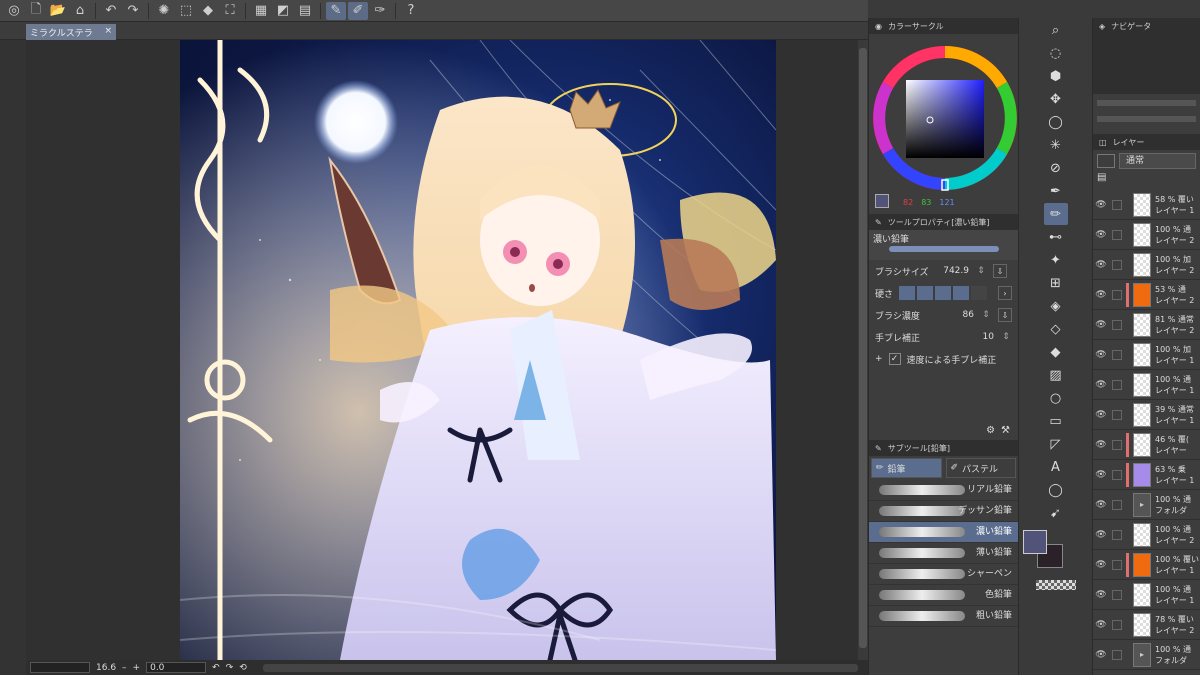 Image resolution: width=1200 pixels, height=675 pixels. Describe the element at coordinates (906, 468) in the screenshot. I see `tab-pencil: ✏ 鉛筆` at that location.